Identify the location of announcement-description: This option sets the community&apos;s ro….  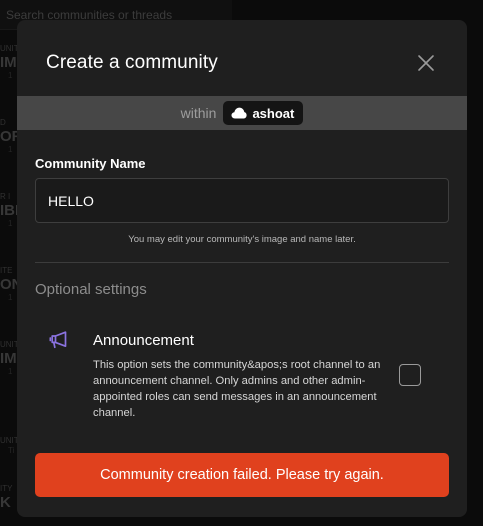
(237, 389).